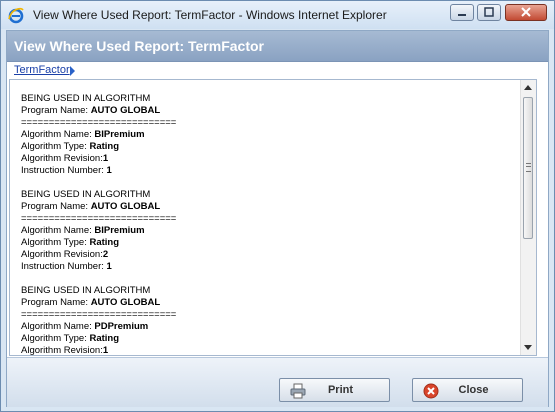 Image resolution: width=555 pixels, height=412 pixels. I want to click on maximize-icon, so click(489, 12).